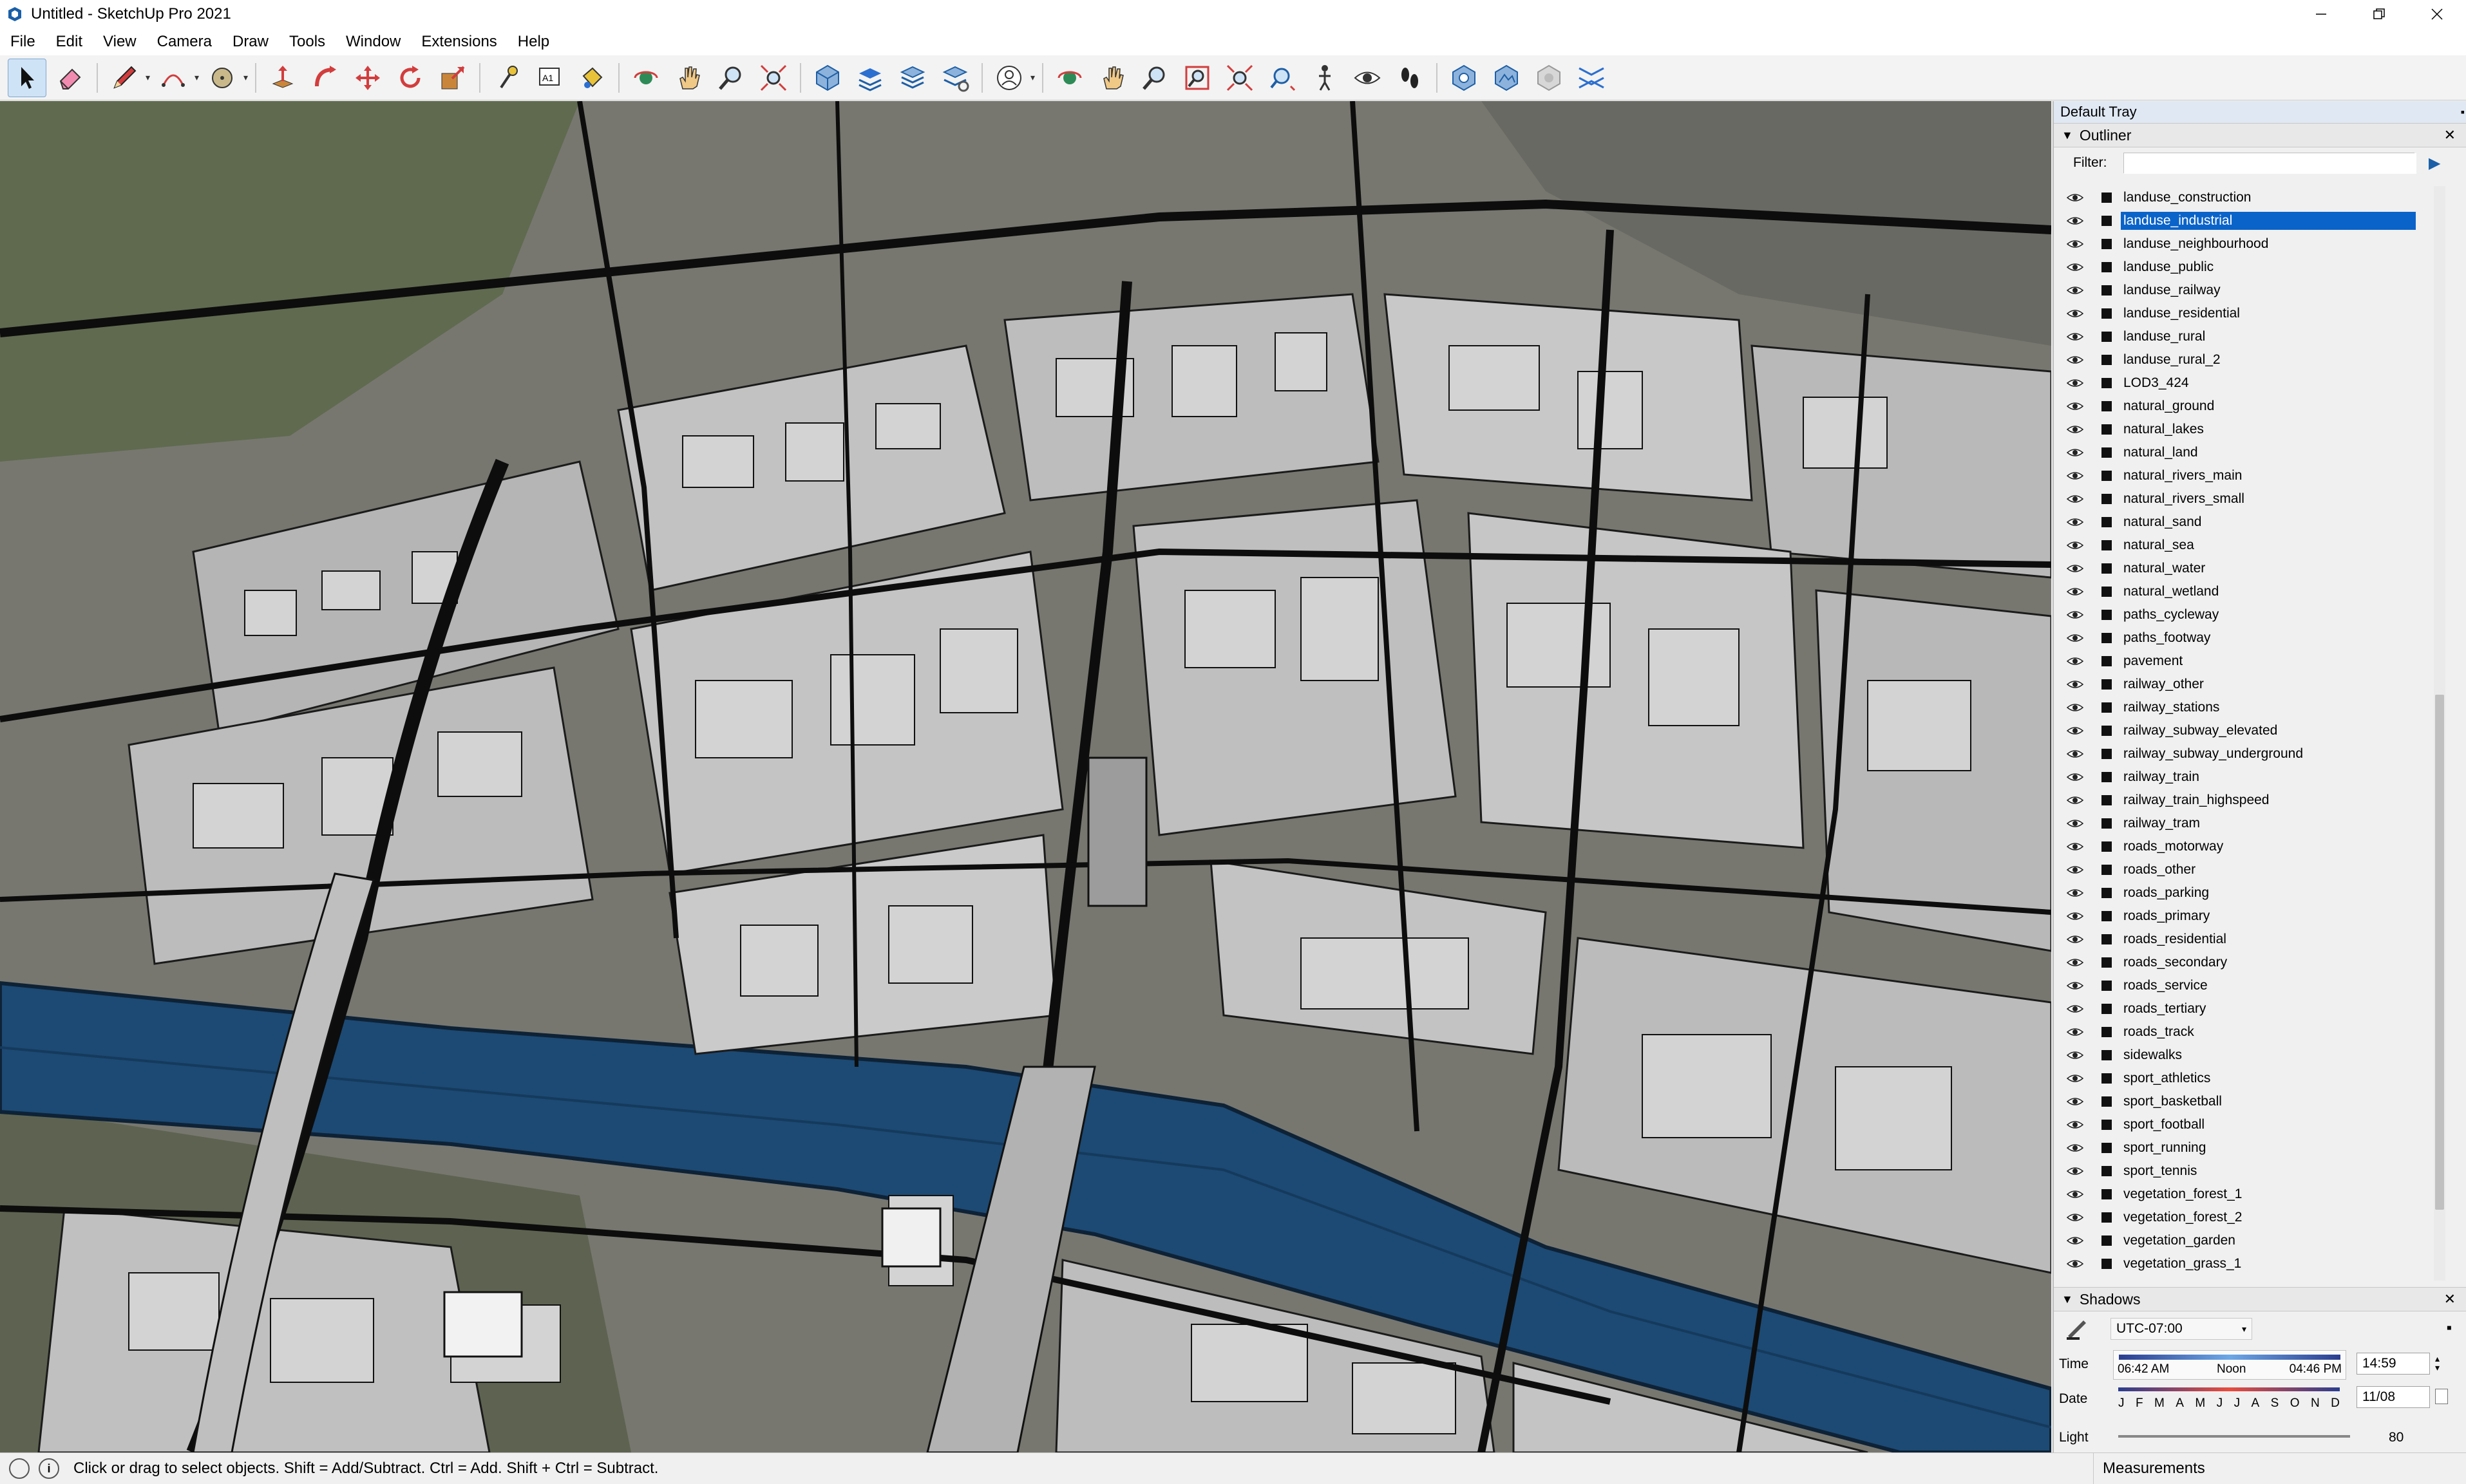 The width and height of the screenshot is (2466, 1484). Describe the element at coordinates (2250, 1148) in the screenshot. I see `outliner-row: sport_running` at that location.